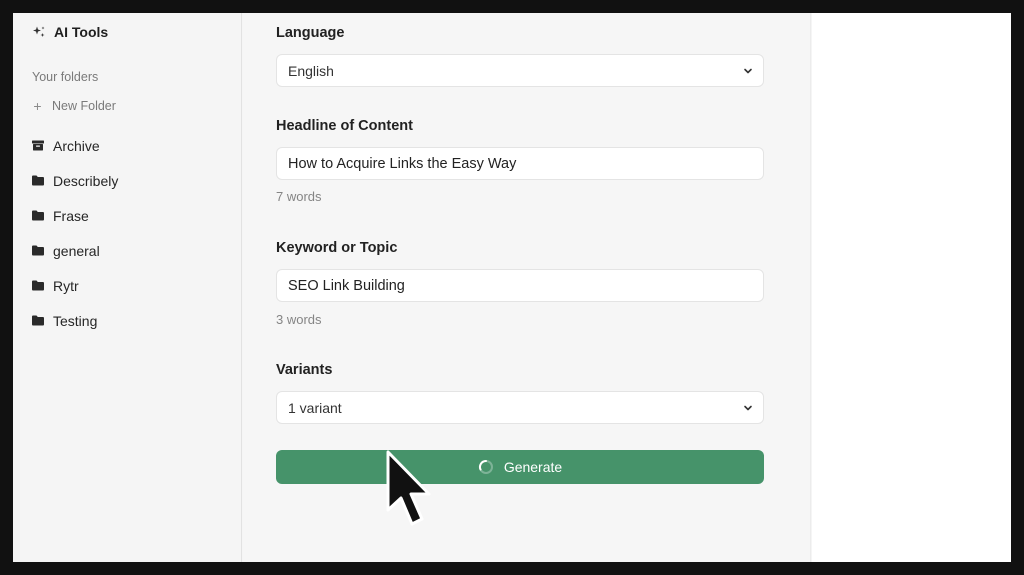  What do you see at coordinates (408, 488) in the screenshot?
I see `mouse-cursor-icon` at bounding box center [408, 488].